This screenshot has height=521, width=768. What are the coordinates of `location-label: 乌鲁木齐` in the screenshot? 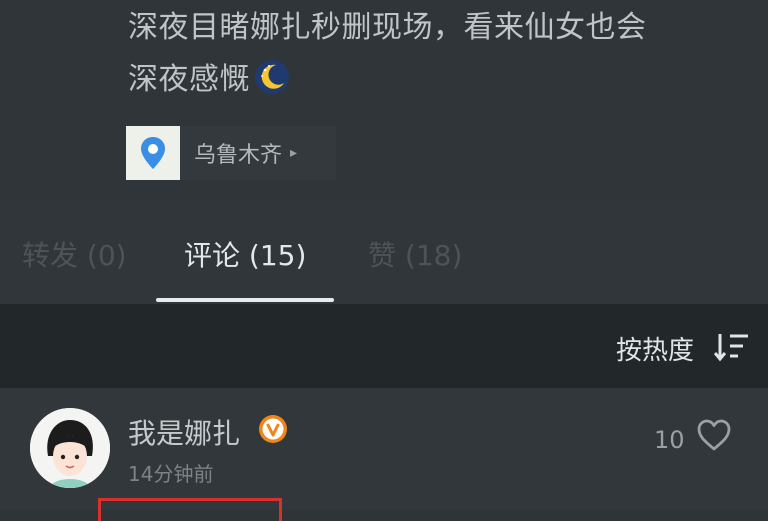 It's located at (238, 155).